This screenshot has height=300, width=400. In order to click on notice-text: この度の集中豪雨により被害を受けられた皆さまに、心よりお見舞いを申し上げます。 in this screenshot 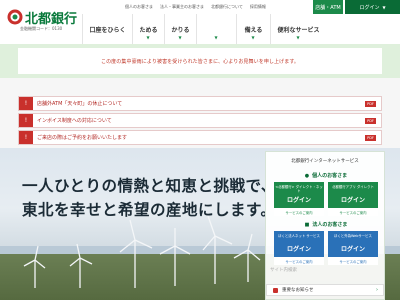, I will do `click(200, 61)`.